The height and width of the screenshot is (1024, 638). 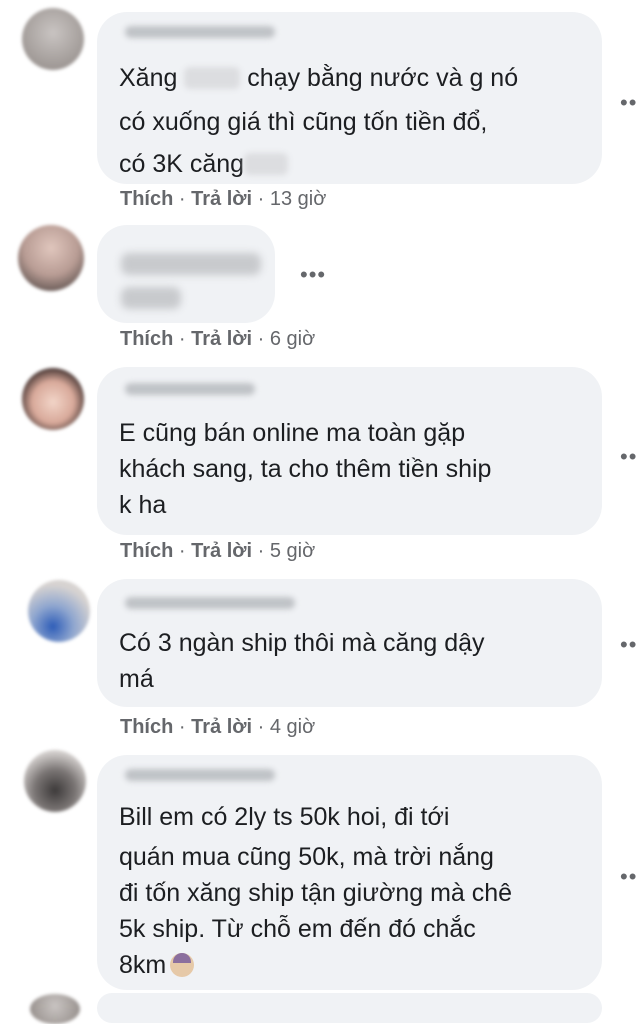 What do you see at coordinates (204, 164) in the screenshot?
I see `comment-text-line: có 3K căng` at bounding box center [204, 164].